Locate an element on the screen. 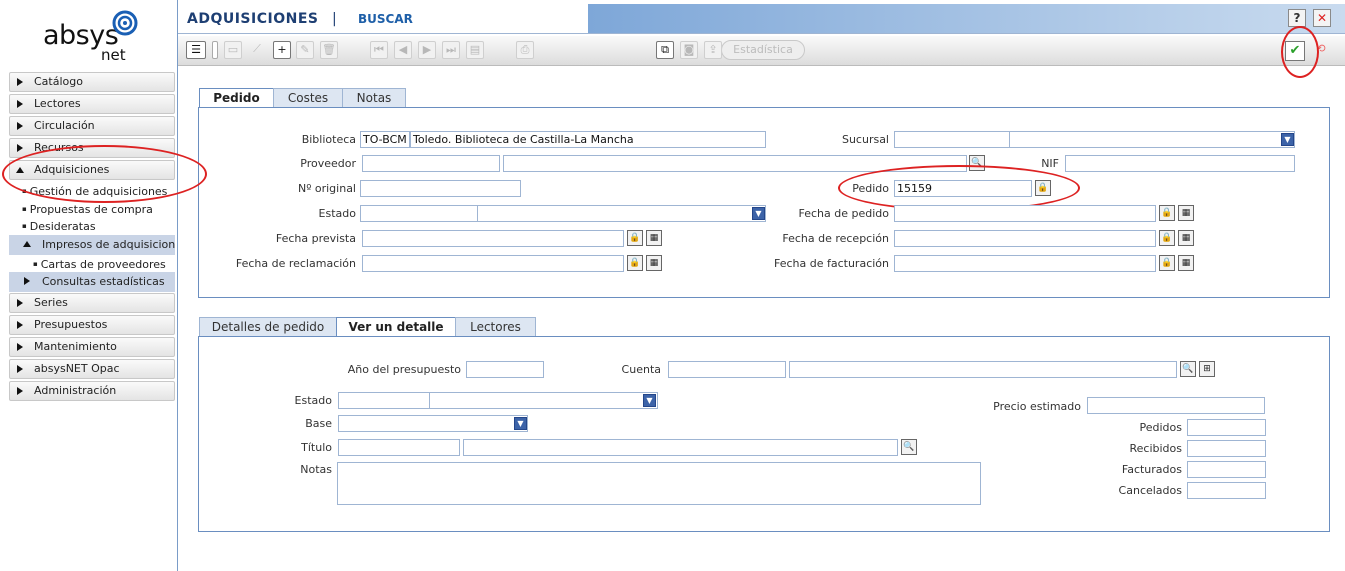 The image size is (1345, 571). cancelados-field is located at coordinates (1226, 490).